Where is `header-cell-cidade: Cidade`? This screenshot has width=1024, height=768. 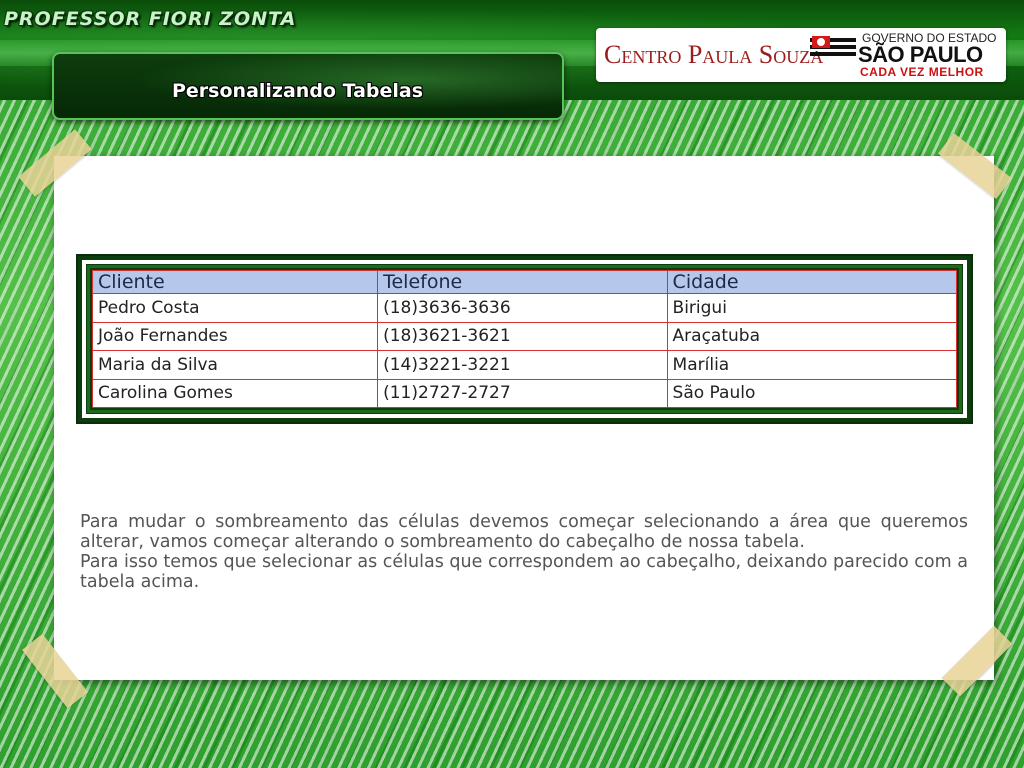
header-cell-cidade: Cidade is located at coordinates (812, 282).